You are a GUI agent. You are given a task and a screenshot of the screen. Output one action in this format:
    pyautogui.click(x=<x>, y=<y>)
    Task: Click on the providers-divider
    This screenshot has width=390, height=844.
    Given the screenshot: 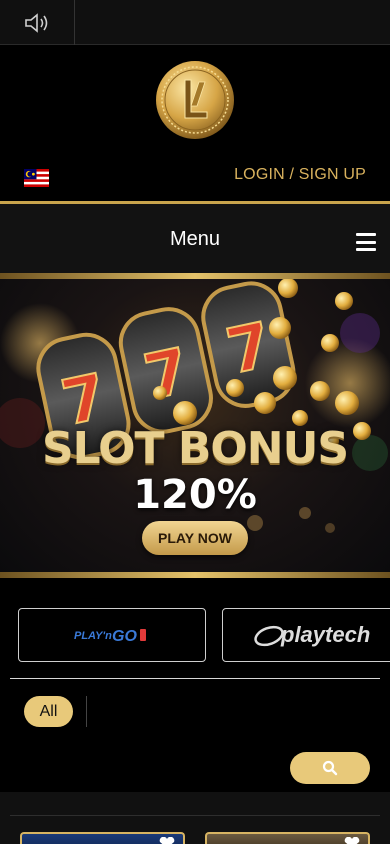 What is the action you would take?
    pyautogui.click(x=195, y=678)
    